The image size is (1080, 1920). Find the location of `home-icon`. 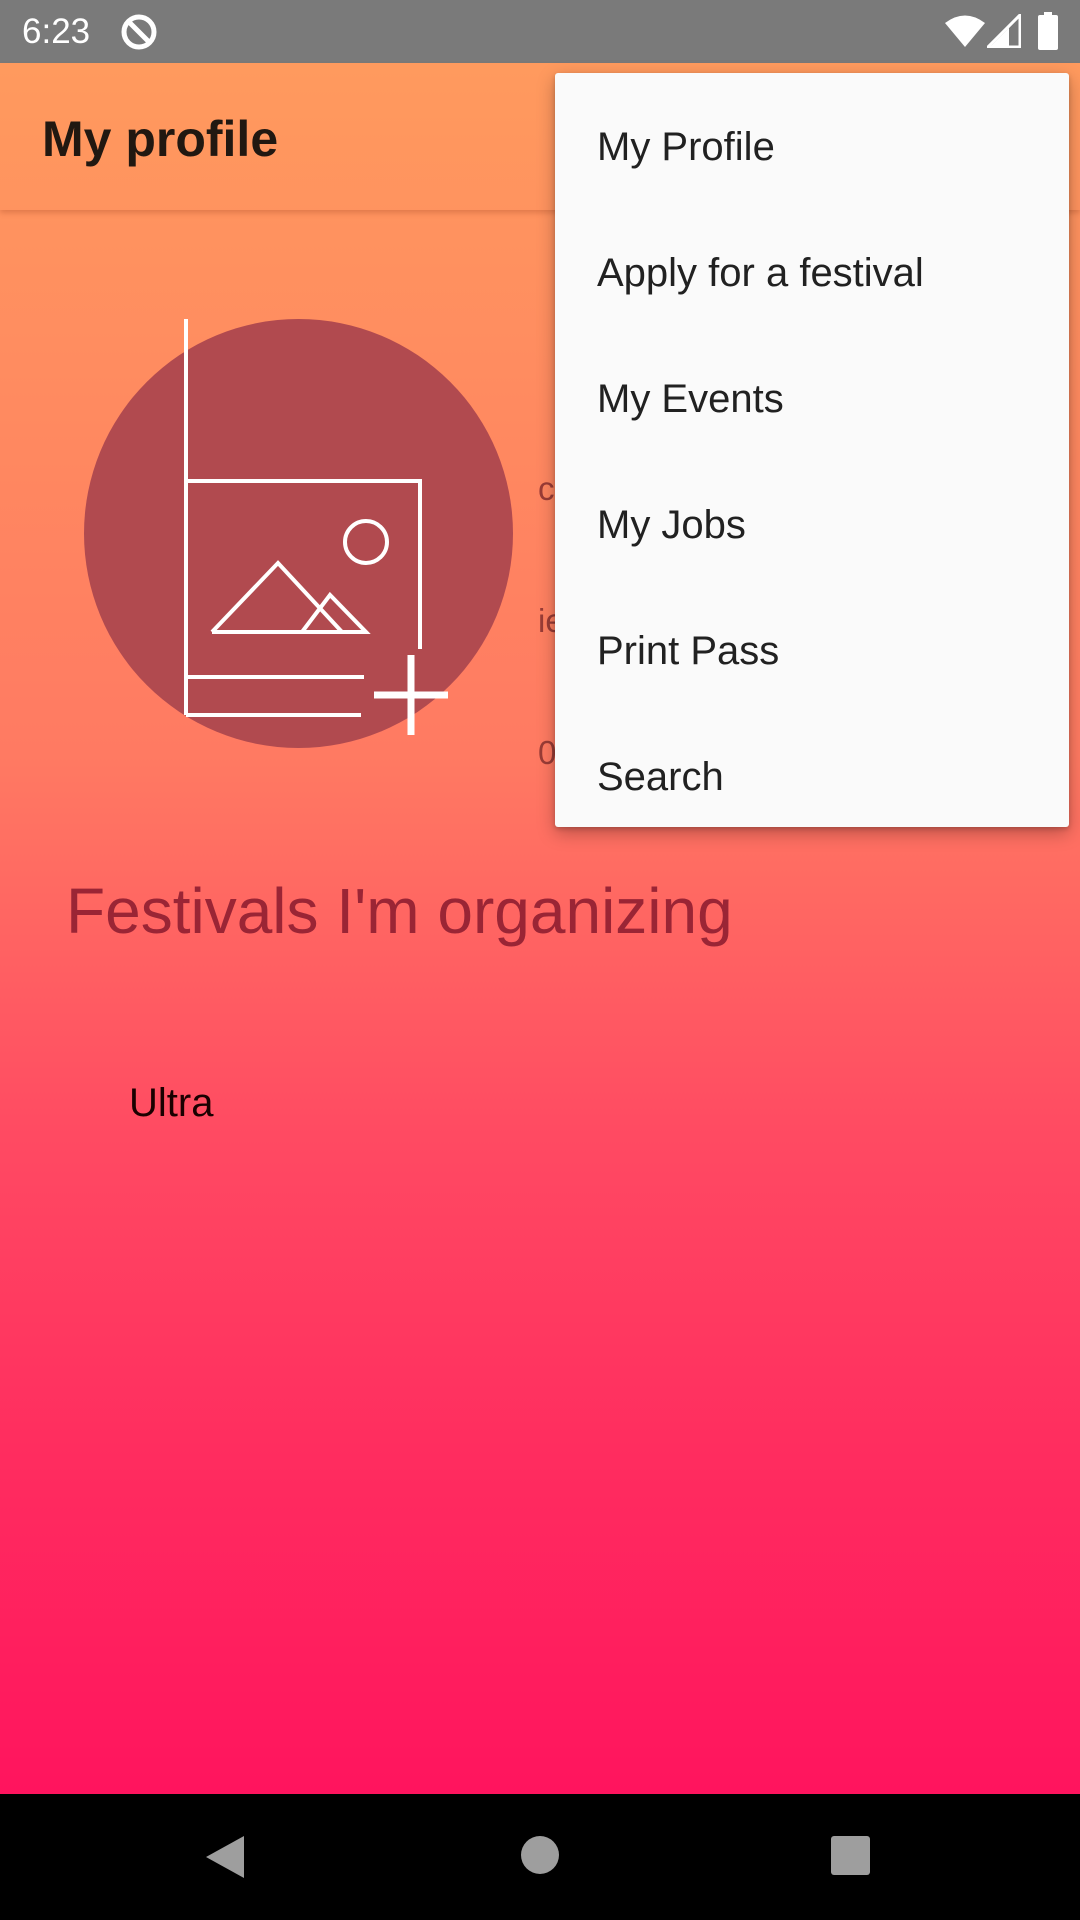

home-icon is located at coordinates (540, 1857).